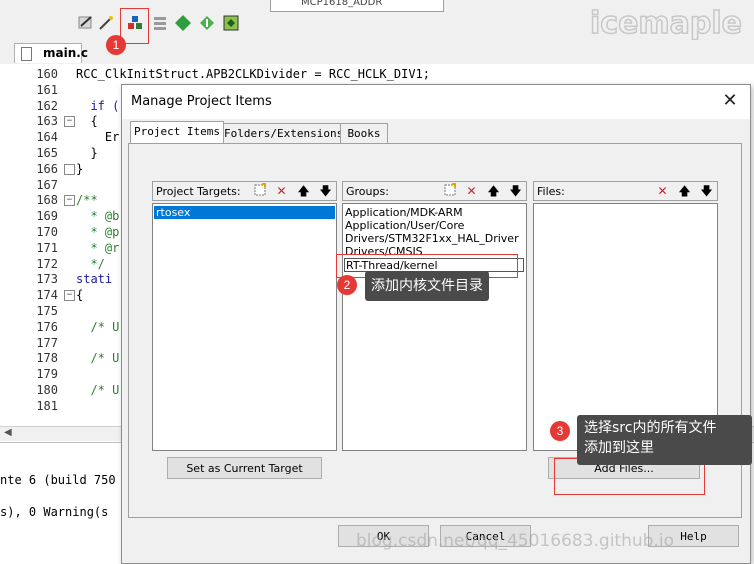 The width and height of the screenshot is (754, 564). What do you see at coordinates (730, 102) in the screenshot?
I see `close-icon: ✕` at bounding box center [730, 102].